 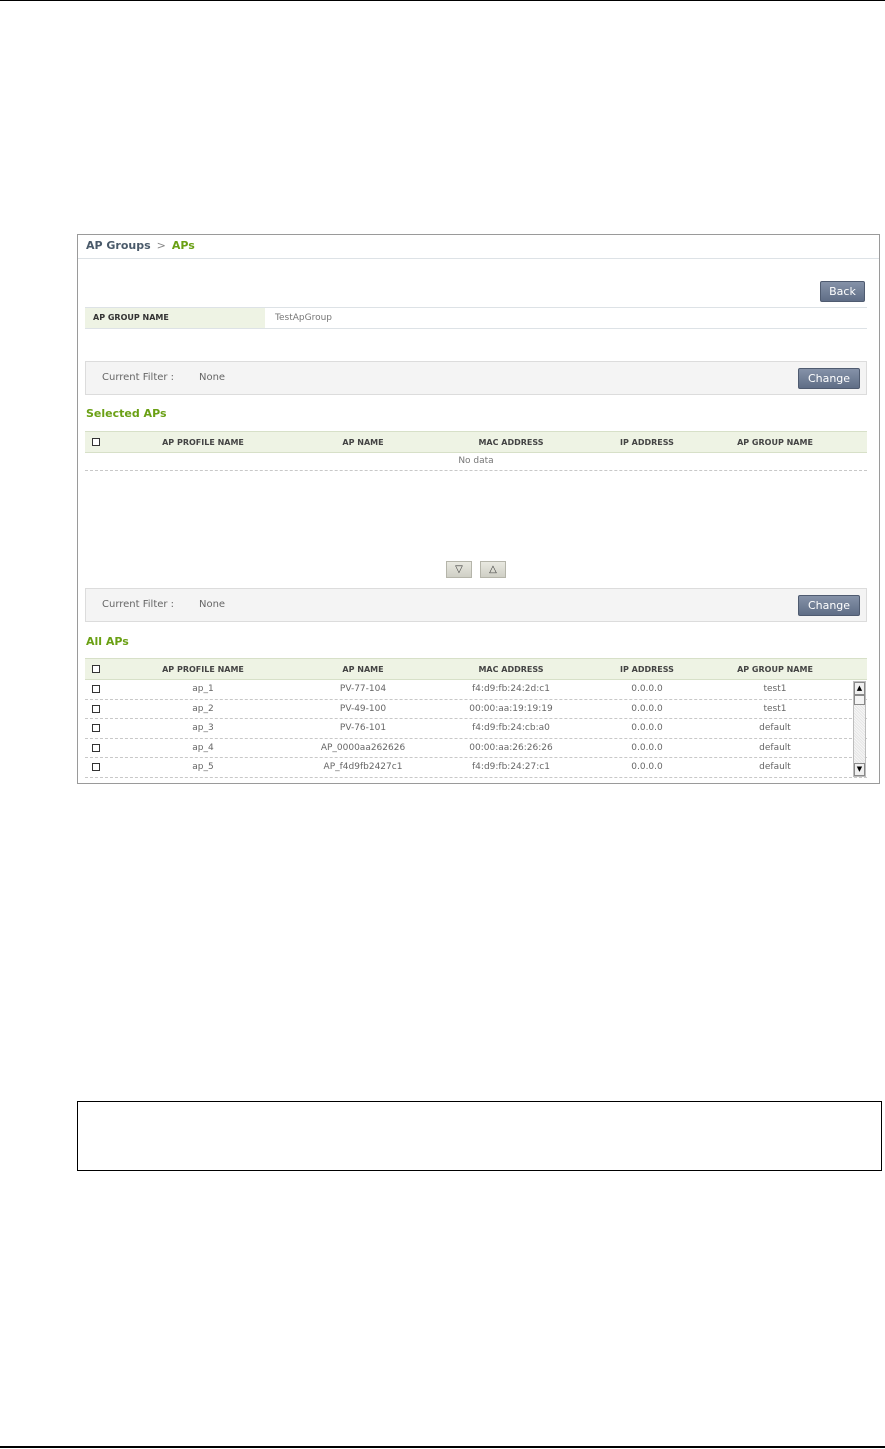 What do you see at coordinates (203, 747) in the screenshot?
I see `cell-ap-profile-name: ap_4` at bounding box center [203, 747].